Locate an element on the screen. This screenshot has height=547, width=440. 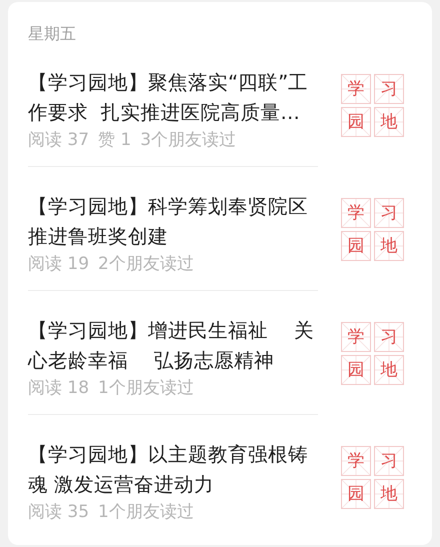
day-label: 星期五 is located at coordinates (52, 34).